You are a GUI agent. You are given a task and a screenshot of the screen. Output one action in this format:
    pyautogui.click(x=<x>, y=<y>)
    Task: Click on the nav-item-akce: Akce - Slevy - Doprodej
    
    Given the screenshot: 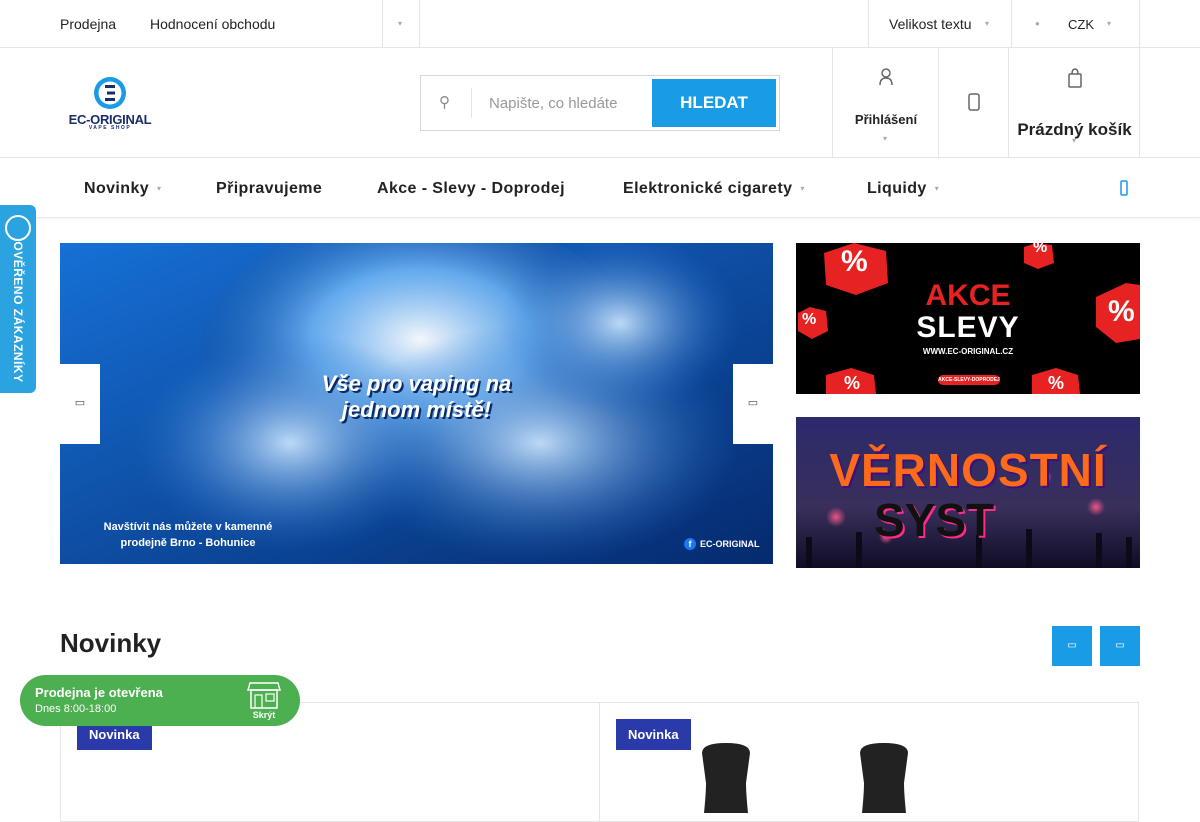 What is the action you would take?
    pyautogui.click(x=471, y=189)
    